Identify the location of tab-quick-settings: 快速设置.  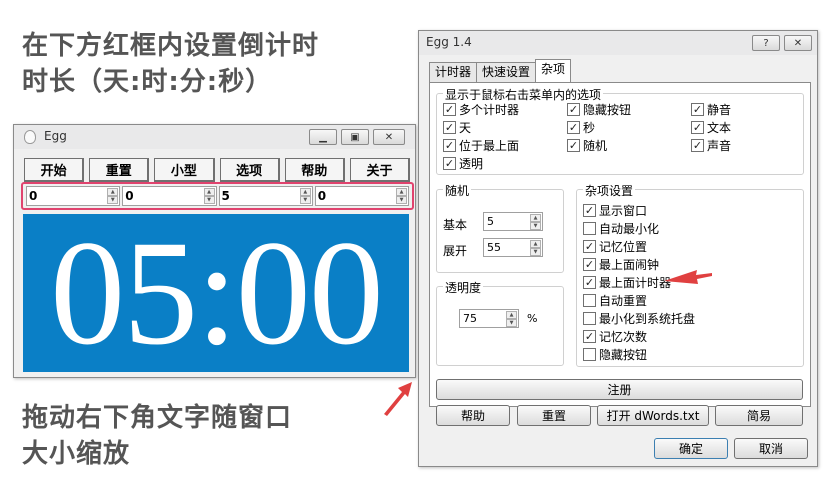
(506, 72).